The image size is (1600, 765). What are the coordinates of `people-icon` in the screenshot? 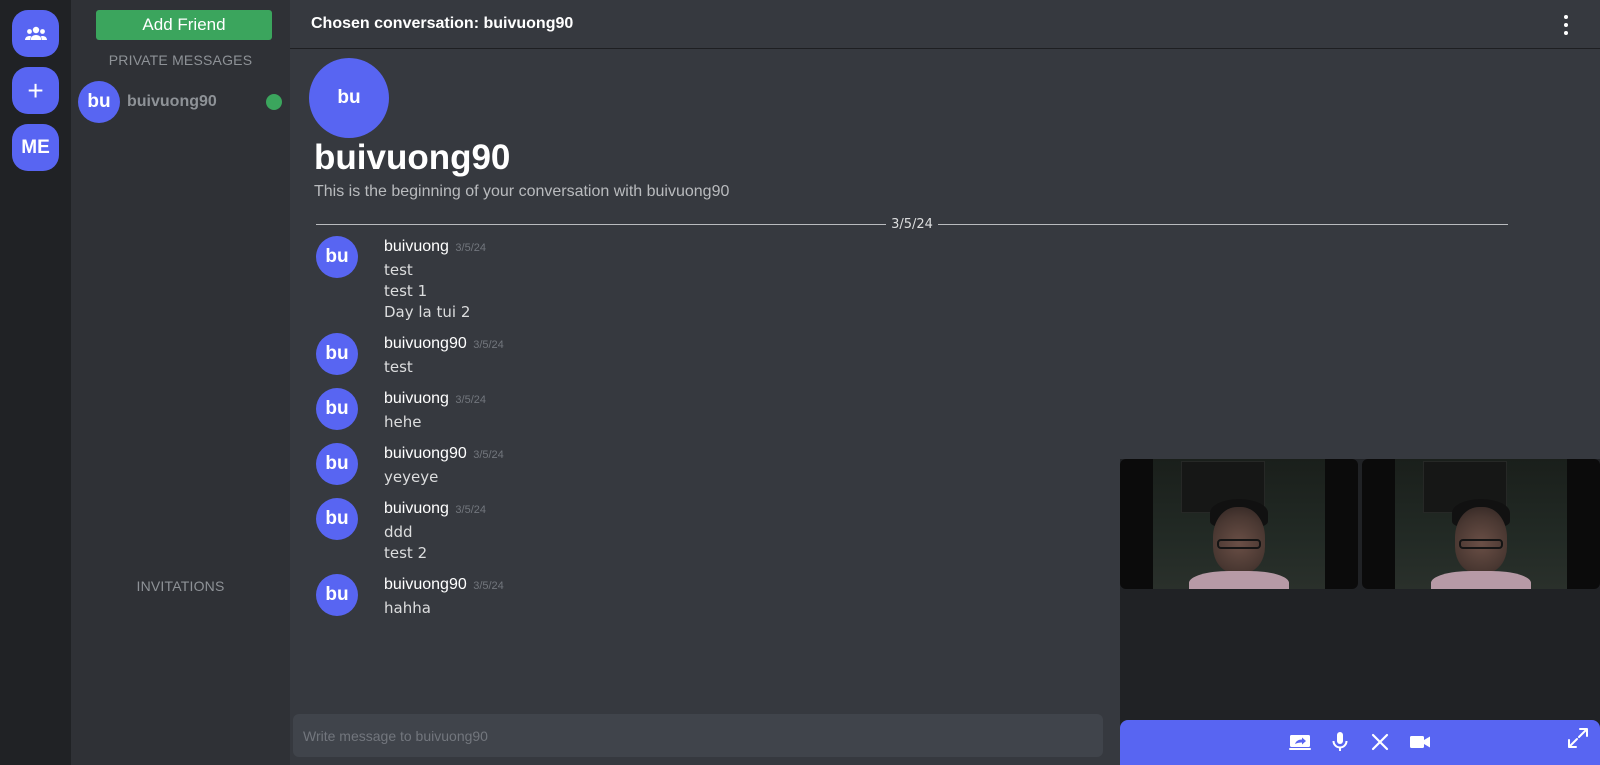 It's located at (35, 33).